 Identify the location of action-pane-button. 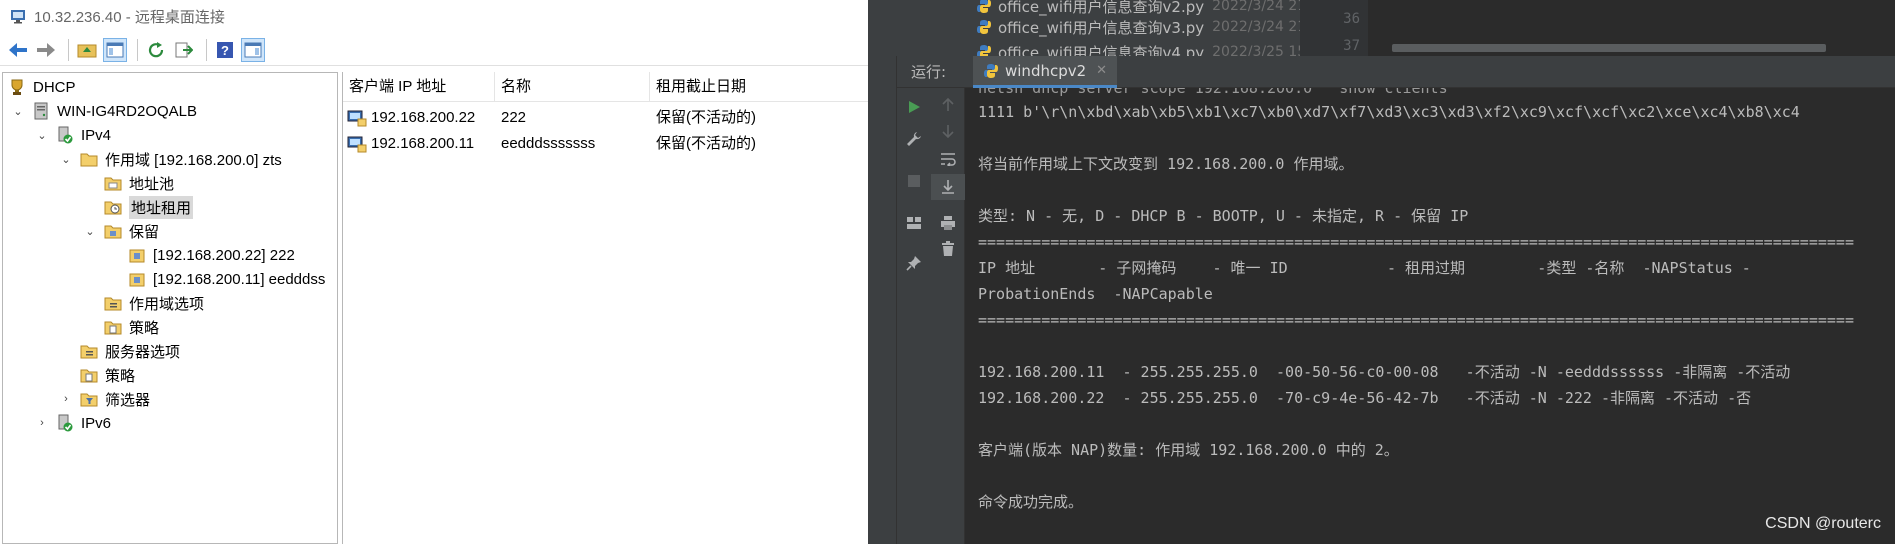
(253, 49).